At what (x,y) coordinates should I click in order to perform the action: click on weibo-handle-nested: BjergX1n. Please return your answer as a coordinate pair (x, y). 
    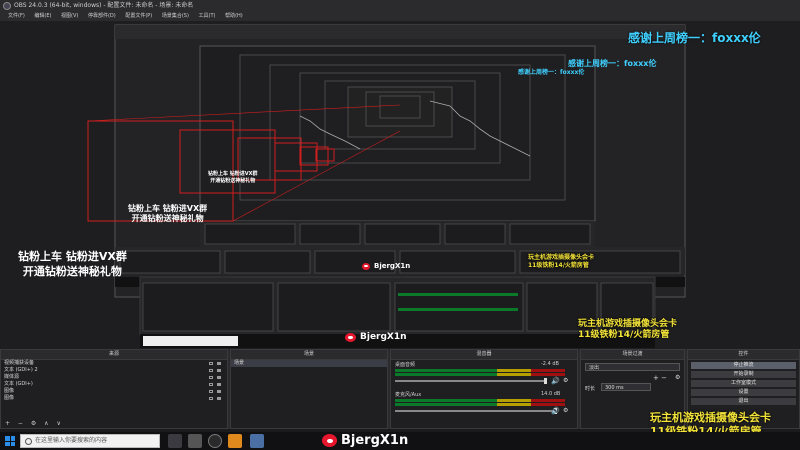
    Looking at the image, I should click on (376, 337).